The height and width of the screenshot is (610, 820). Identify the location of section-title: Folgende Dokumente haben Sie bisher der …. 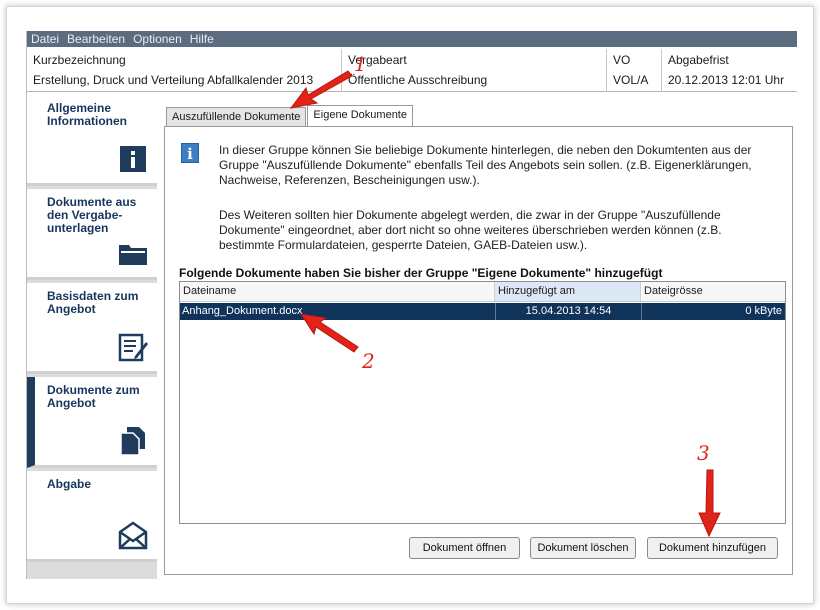
(421, 273).